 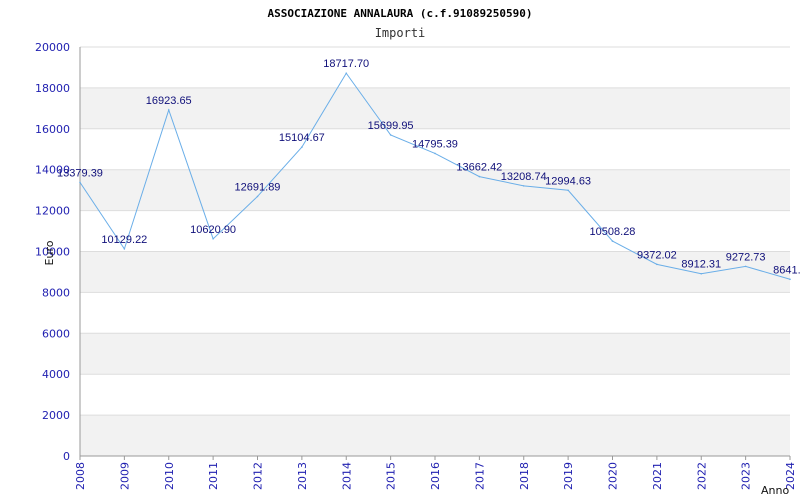 What do you see at coordinates (701, 476) in the screenshot?
I see `x-tick-label: 2022` at bounding box center [701, 476].